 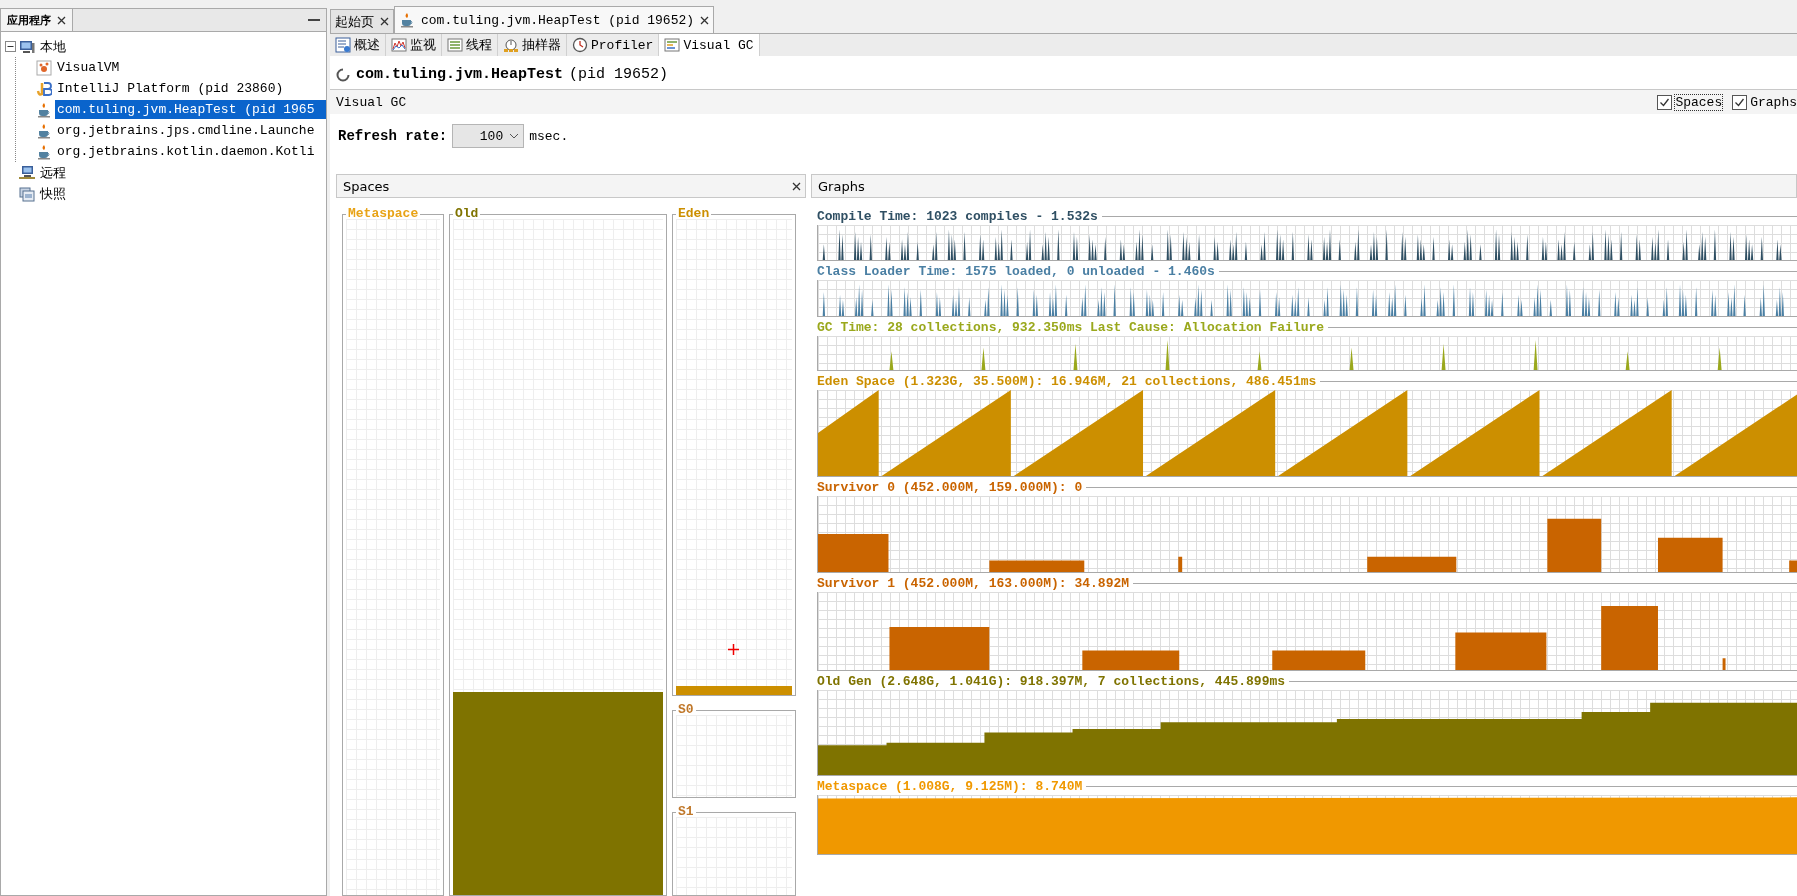 I want to click on network-computer-icon, so click(x=27, y=172).